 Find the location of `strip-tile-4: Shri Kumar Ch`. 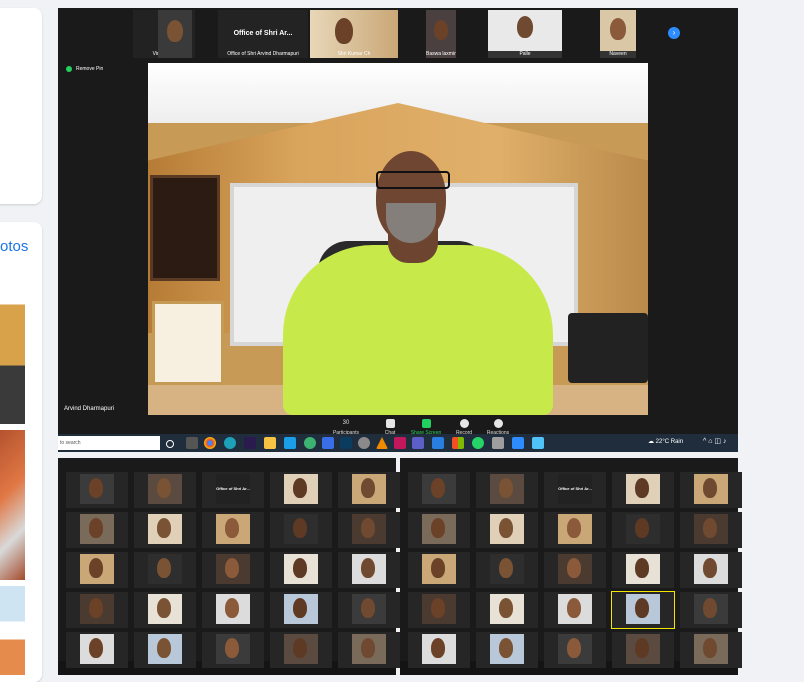

strip-tile-4: Shri Kumar Ch is located at coordinates (354, 34).